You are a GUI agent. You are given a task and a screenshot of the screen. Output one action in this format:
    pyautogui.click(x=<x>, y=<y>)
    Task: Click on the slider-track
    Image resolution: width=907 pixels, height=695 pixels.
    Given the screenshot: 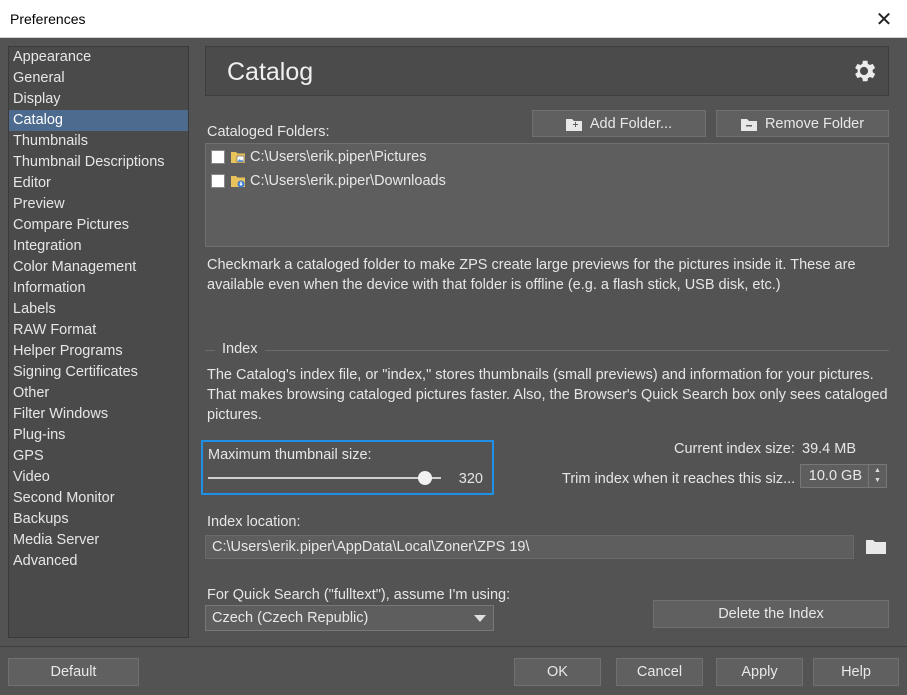 What is the action you would take?
    pyautogui.click(x=324, y=478)
    